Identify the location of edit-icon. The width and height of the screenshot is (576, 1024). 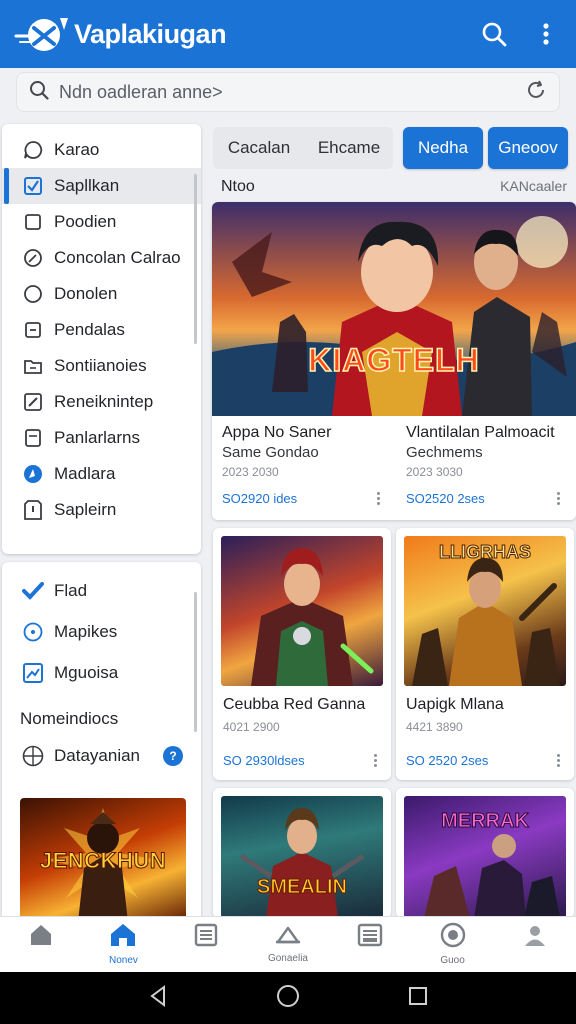
(33, 402).